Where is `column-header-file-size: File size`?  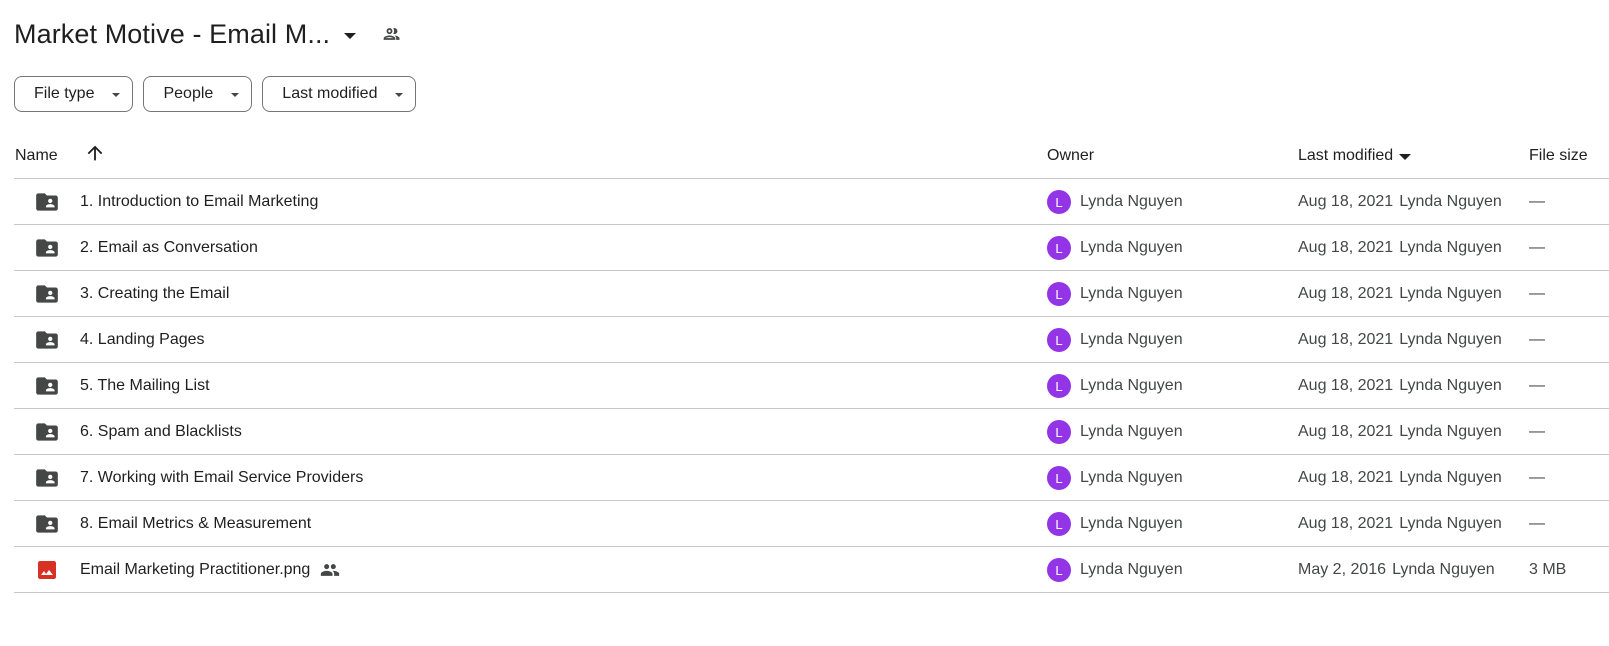 column-header-file-size: File size is located at coordinates (1558, 156).